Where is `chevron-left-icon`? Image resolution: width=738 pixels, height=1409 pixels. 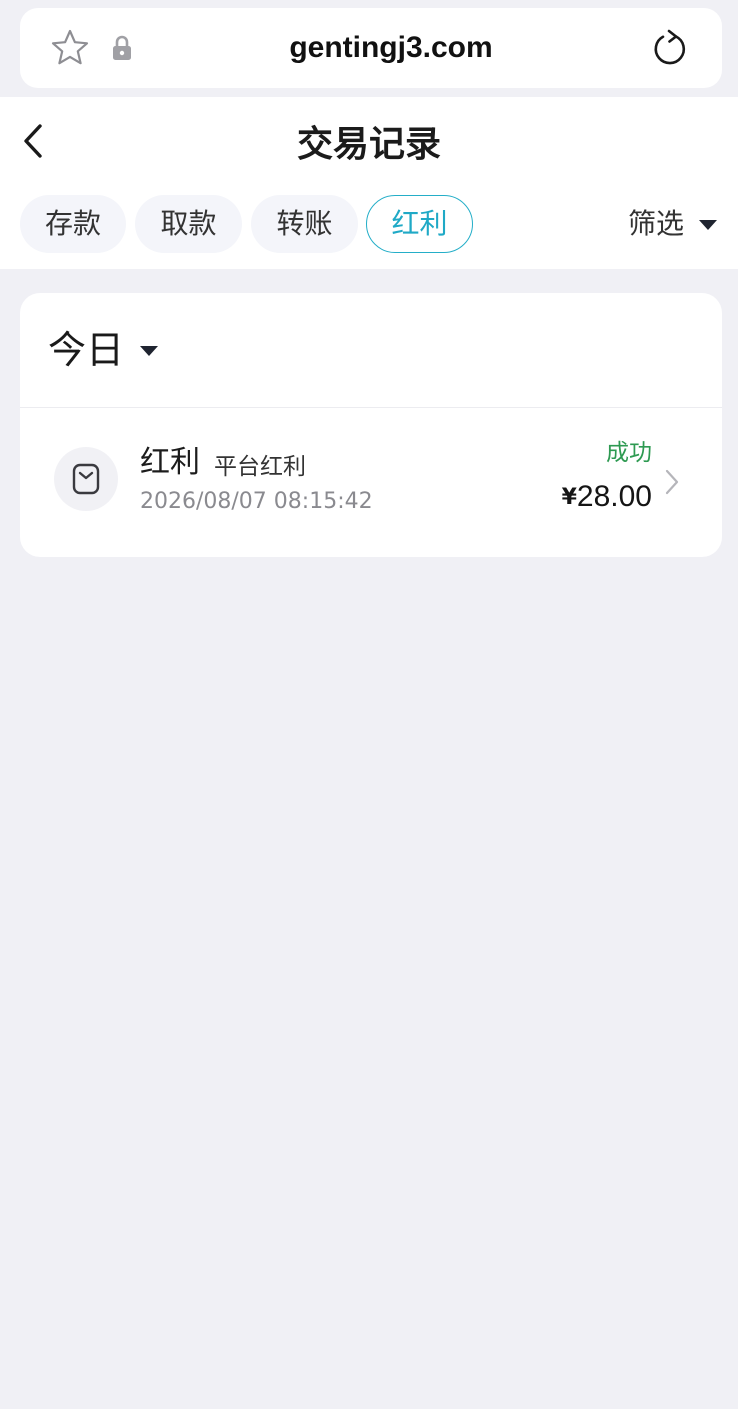
chevron-left-icon is located at coordinates (35, 141).